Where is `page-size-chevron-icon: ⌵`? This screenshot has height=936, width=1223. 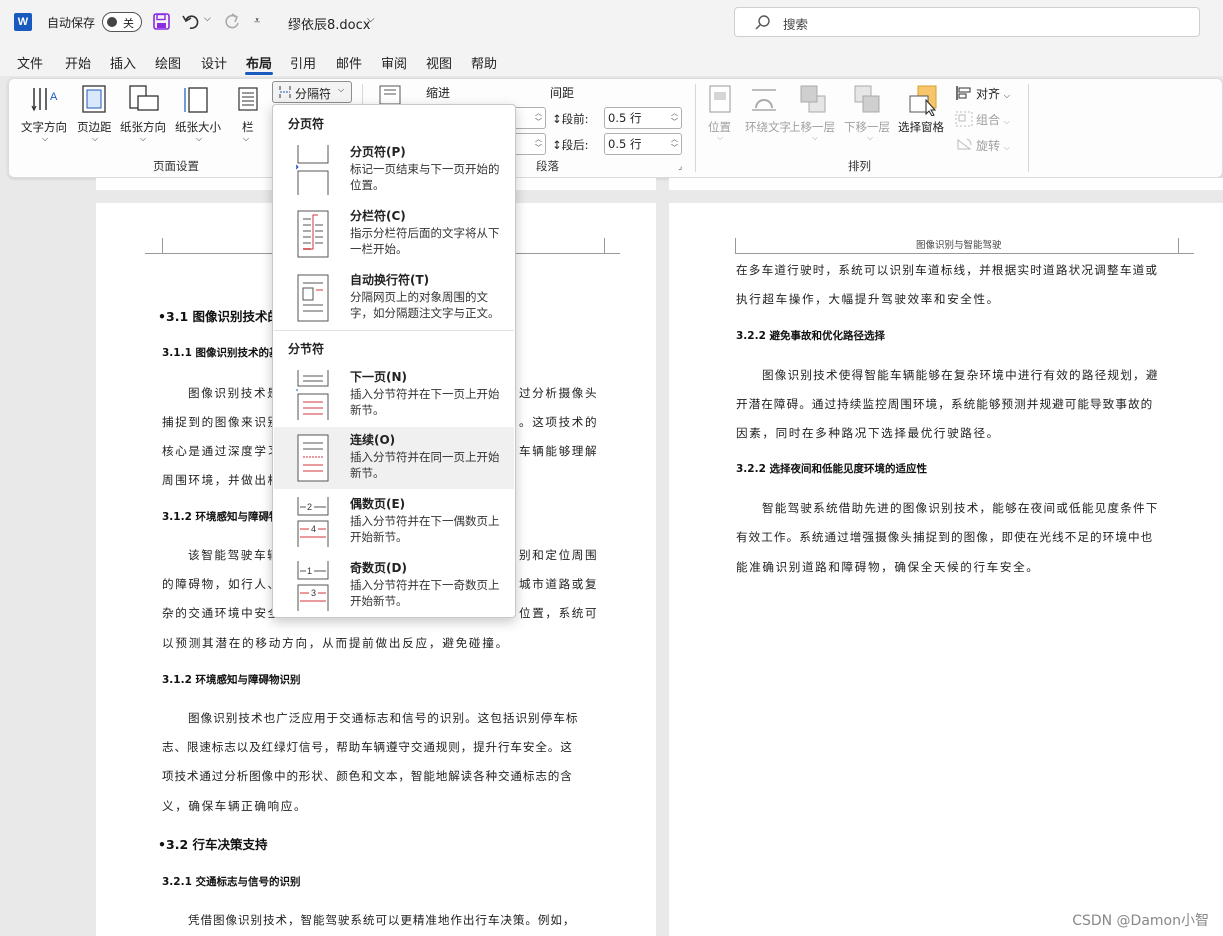
page-size-chevron-icon: ⌵ is located at coordinates (199, 139).